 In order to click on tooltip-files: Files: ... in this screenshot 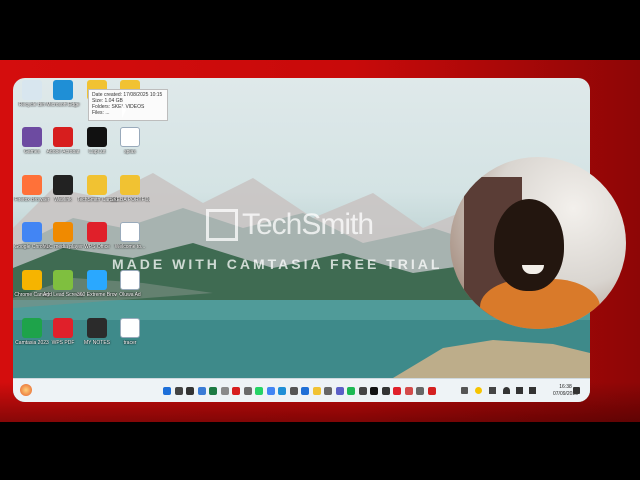, I will do `click(101, 113)`.